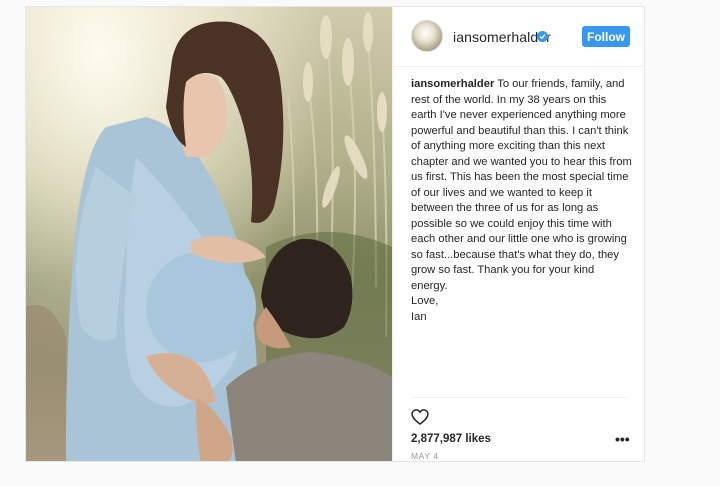 The height and width of the screenshot is (486, 720). What do you see at coordinates (452, 84) in the screenshot?
I see `caption-username-link: iansomerhalder` at bounding box center [452, 84].